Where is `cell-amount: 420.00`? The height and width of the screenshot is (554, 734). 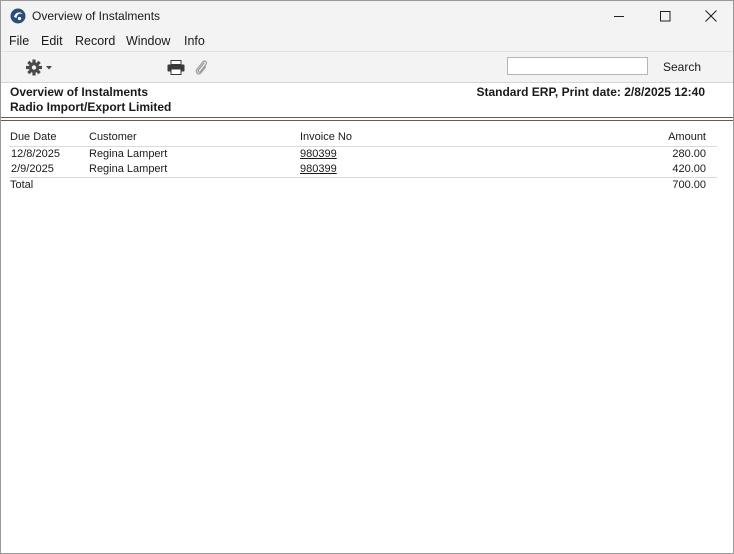
cell-amount: 420.00 is located at coordinates (689, 169).